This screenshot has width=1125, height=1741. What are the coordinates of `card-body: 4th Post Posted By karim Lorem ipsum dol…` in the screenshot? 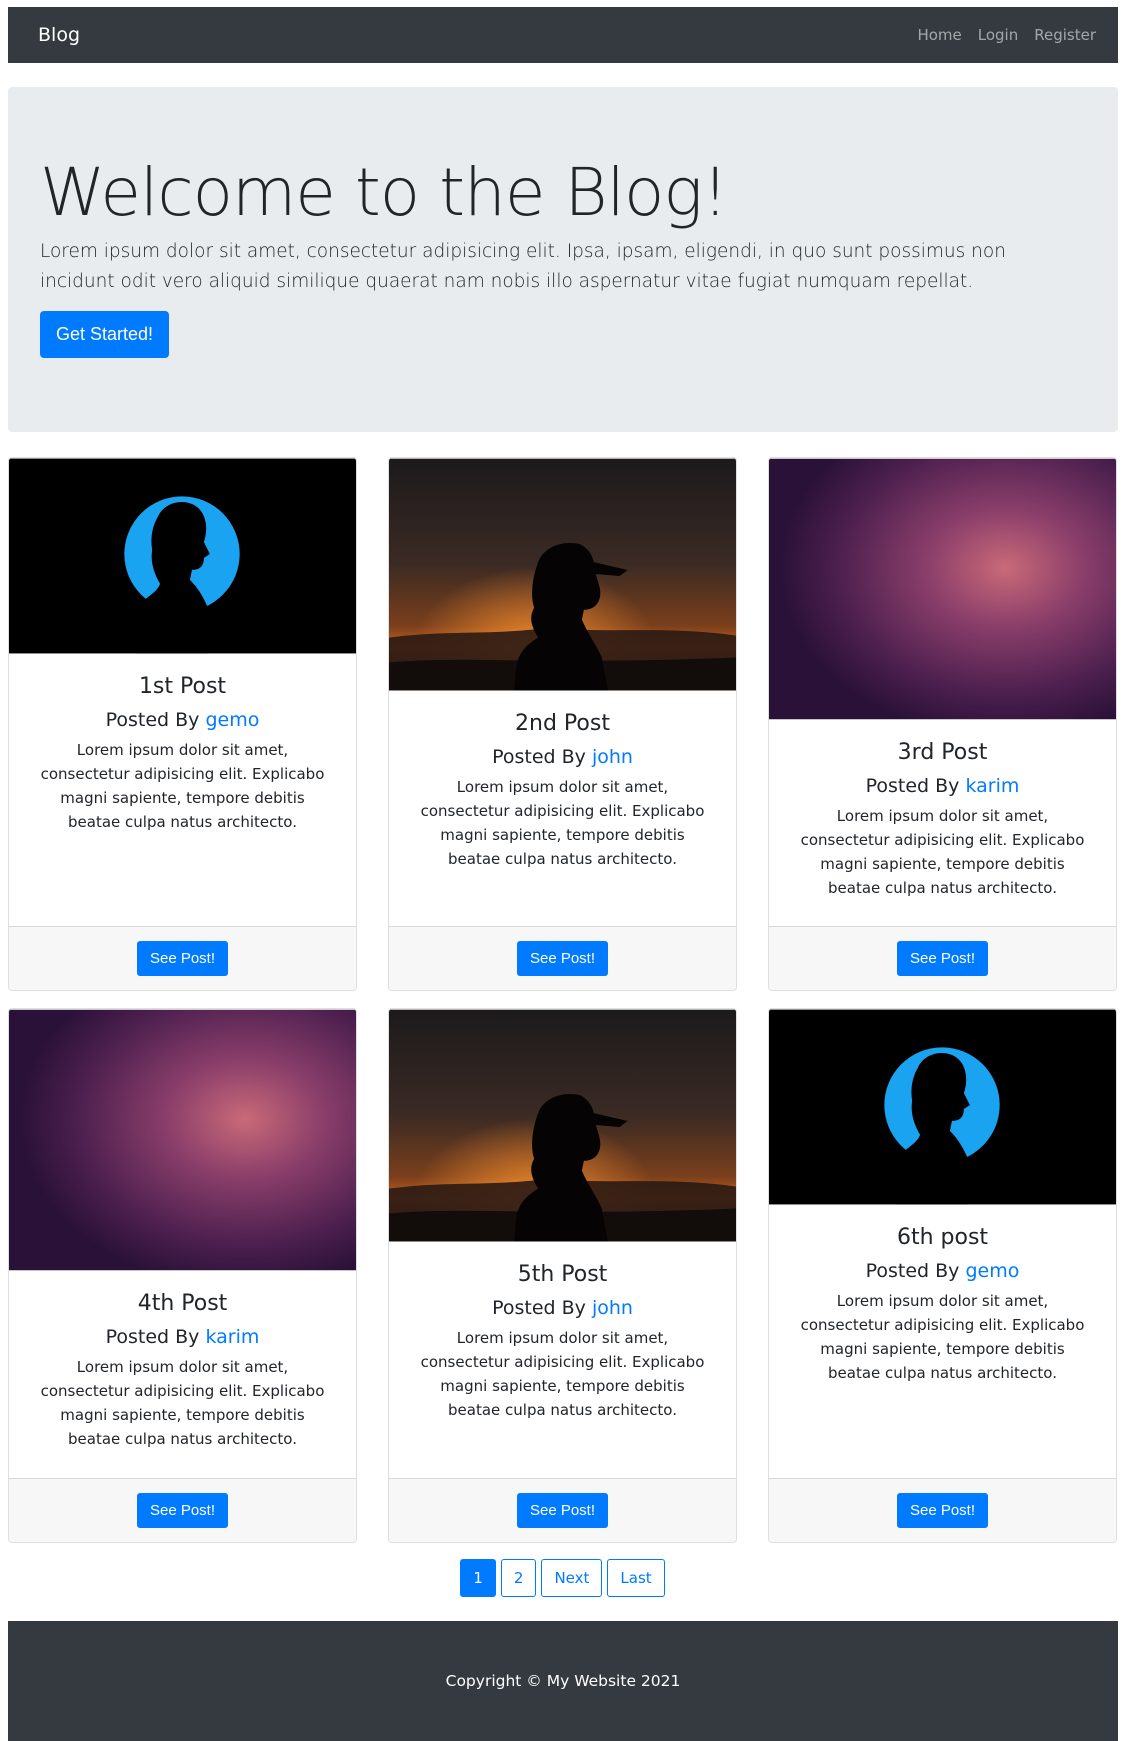 It's located at (182, 1361).